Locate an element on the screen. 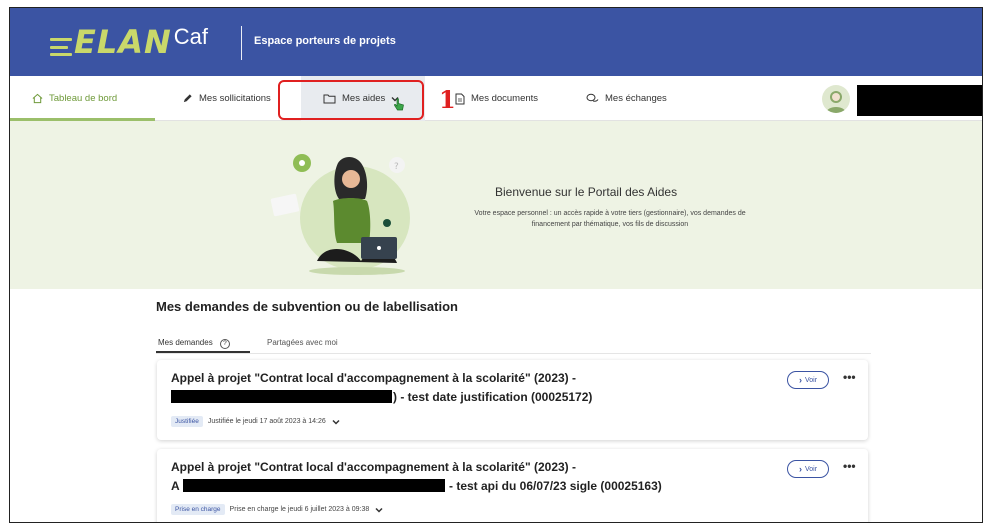  annotation-highlight-box is located at coordinates (351, 100).